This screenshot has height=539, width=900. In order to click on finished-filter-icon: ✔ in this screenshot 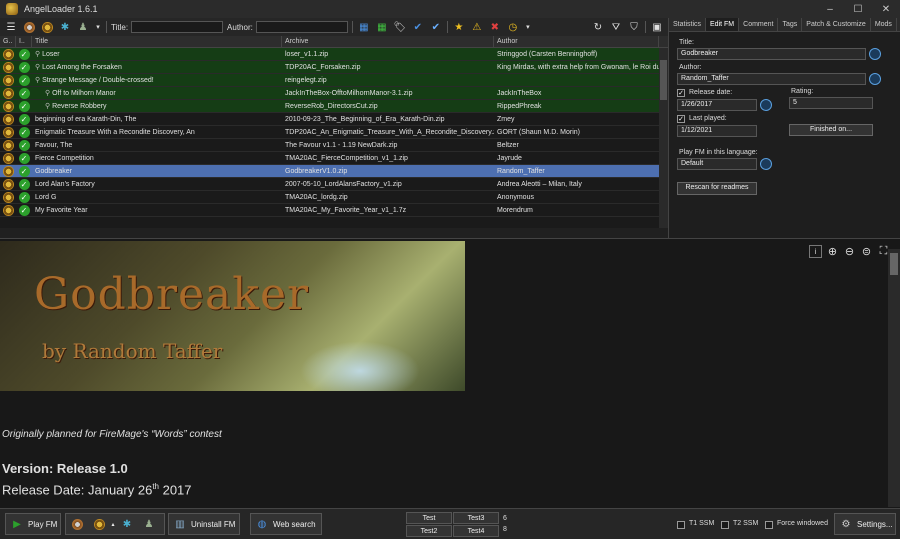, I will do `click(418, 27)`.